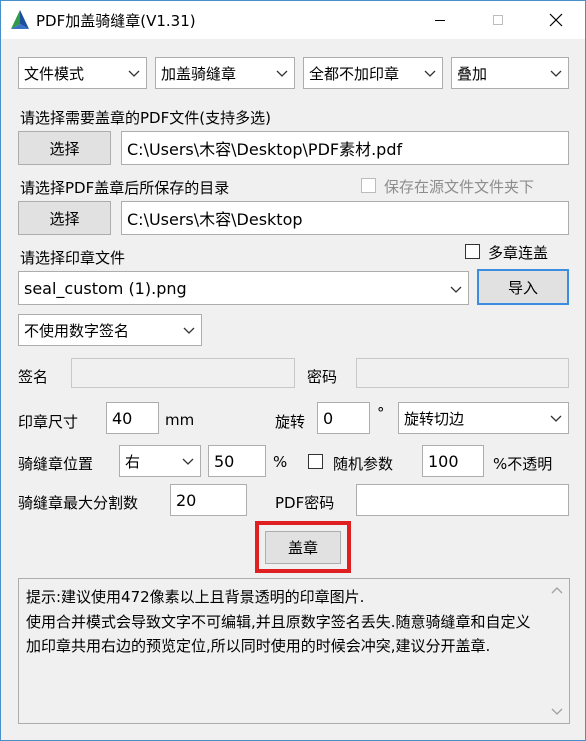 This screenshot has height=741, width=586. I want to click on app-logo-icon, so click(20, 19).